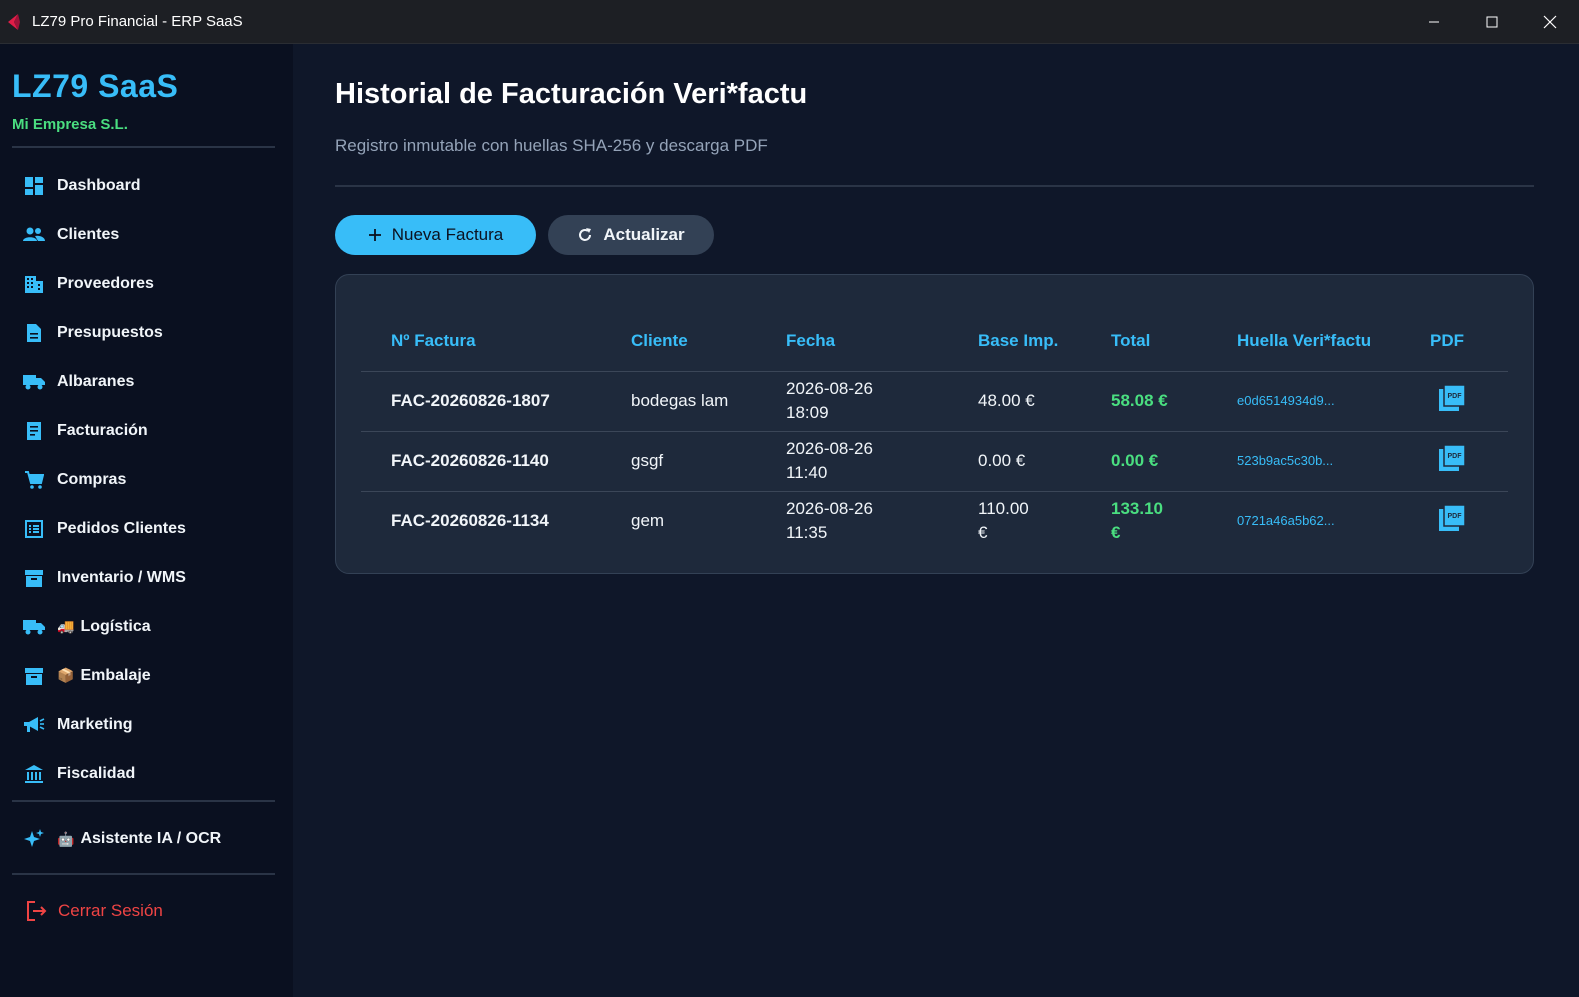 This screenshot has width=1579, height=997. What do you see at coordinates (678, 520) in the screenshot?
I see `invoice-client: gem` at bounding box center [678, 520].